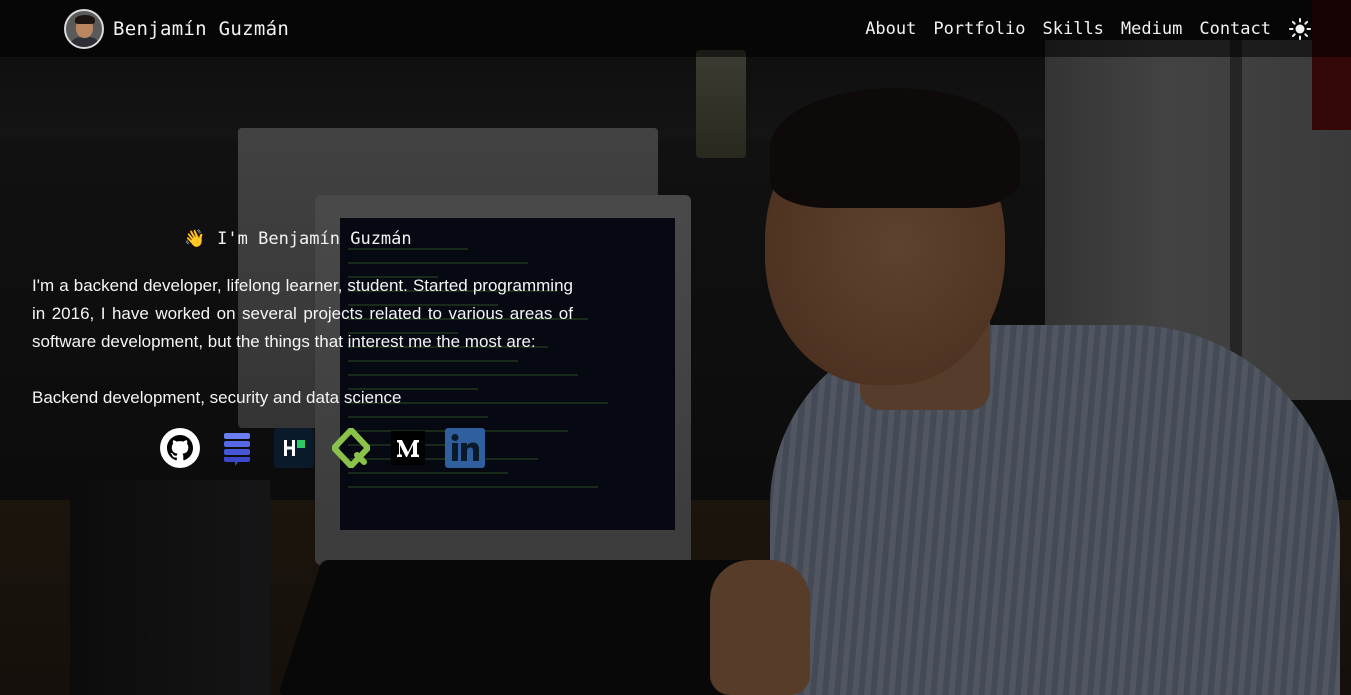 The width and height of the screenshot is (1351, 695). Describe the element at coordinates (1300, 28) in the screenshot. I see `sun-icon` at that location.